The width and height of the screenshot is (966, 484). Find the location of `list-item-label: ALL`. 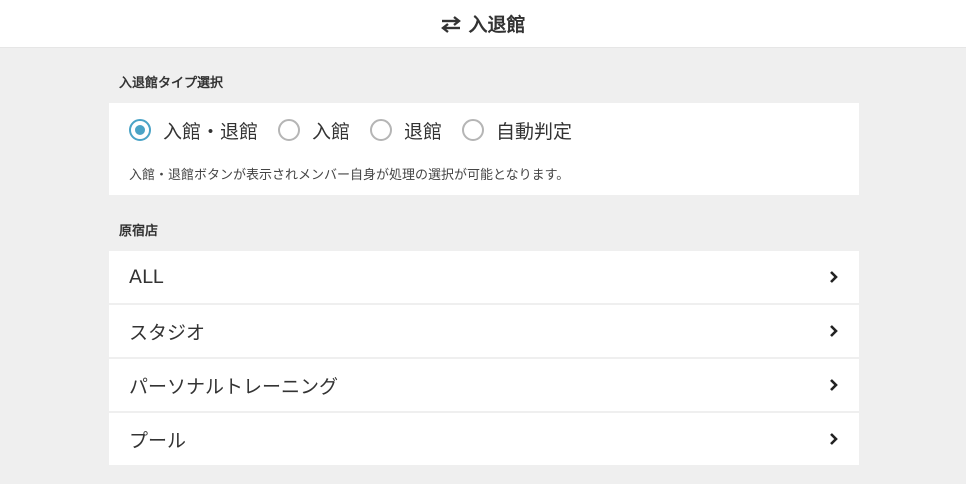

list-item-label: ALL is located at coordinates (146, 277).